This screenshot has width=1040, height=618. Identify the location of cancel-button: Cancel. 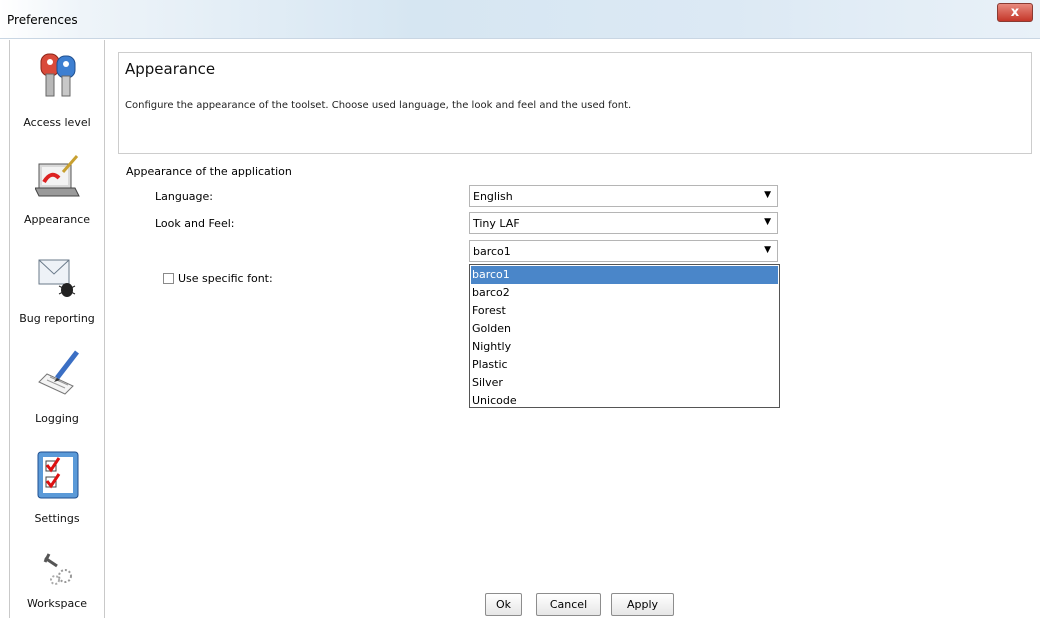
(568, 604).